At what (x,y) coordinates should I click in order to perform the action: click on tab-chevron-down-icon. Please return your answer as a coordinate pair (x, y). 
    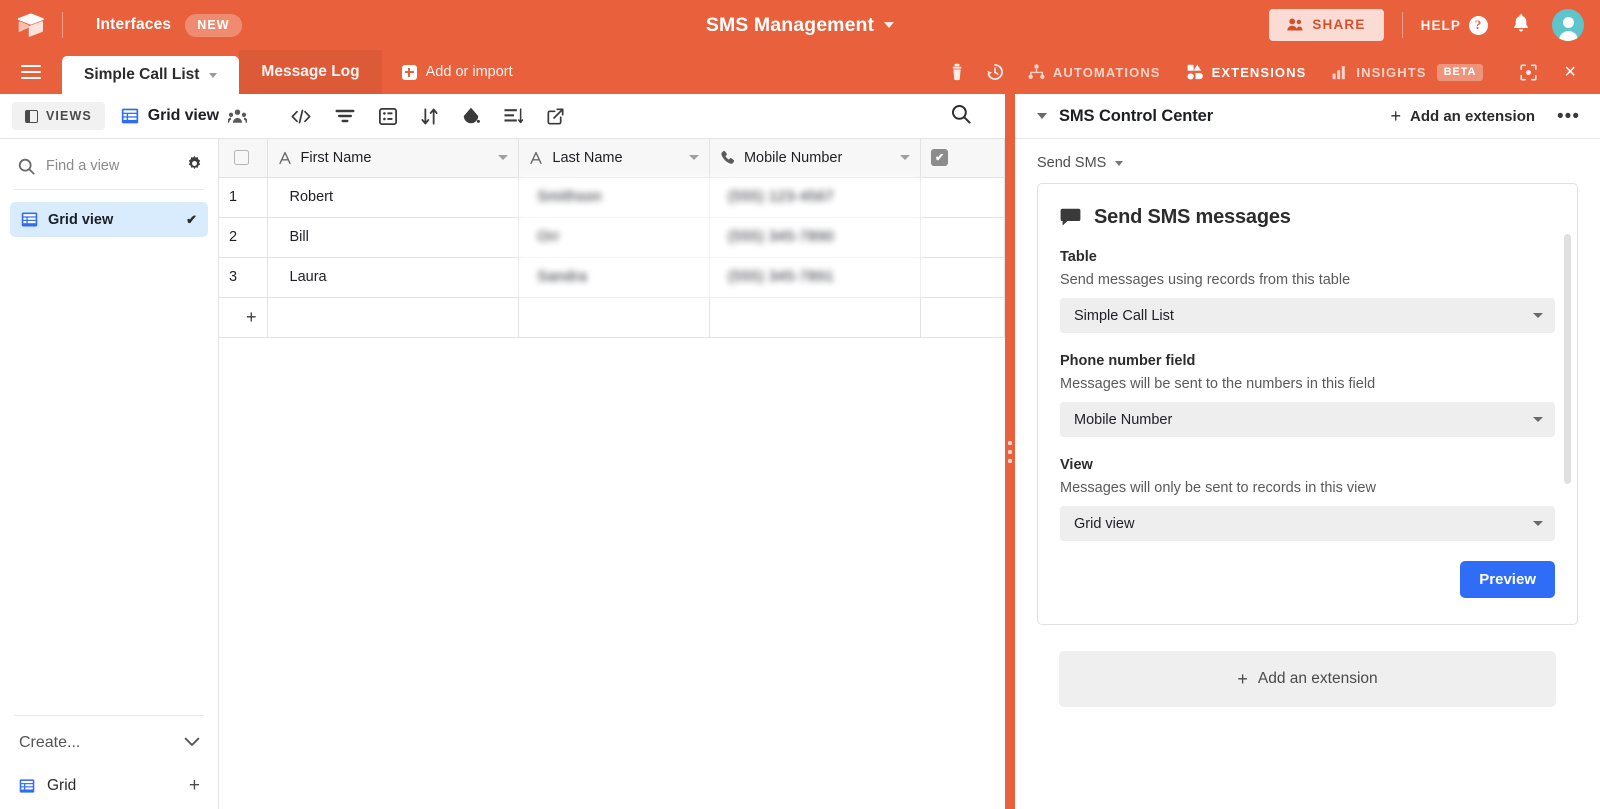
    Looking at the image, I should click on (213, 75).